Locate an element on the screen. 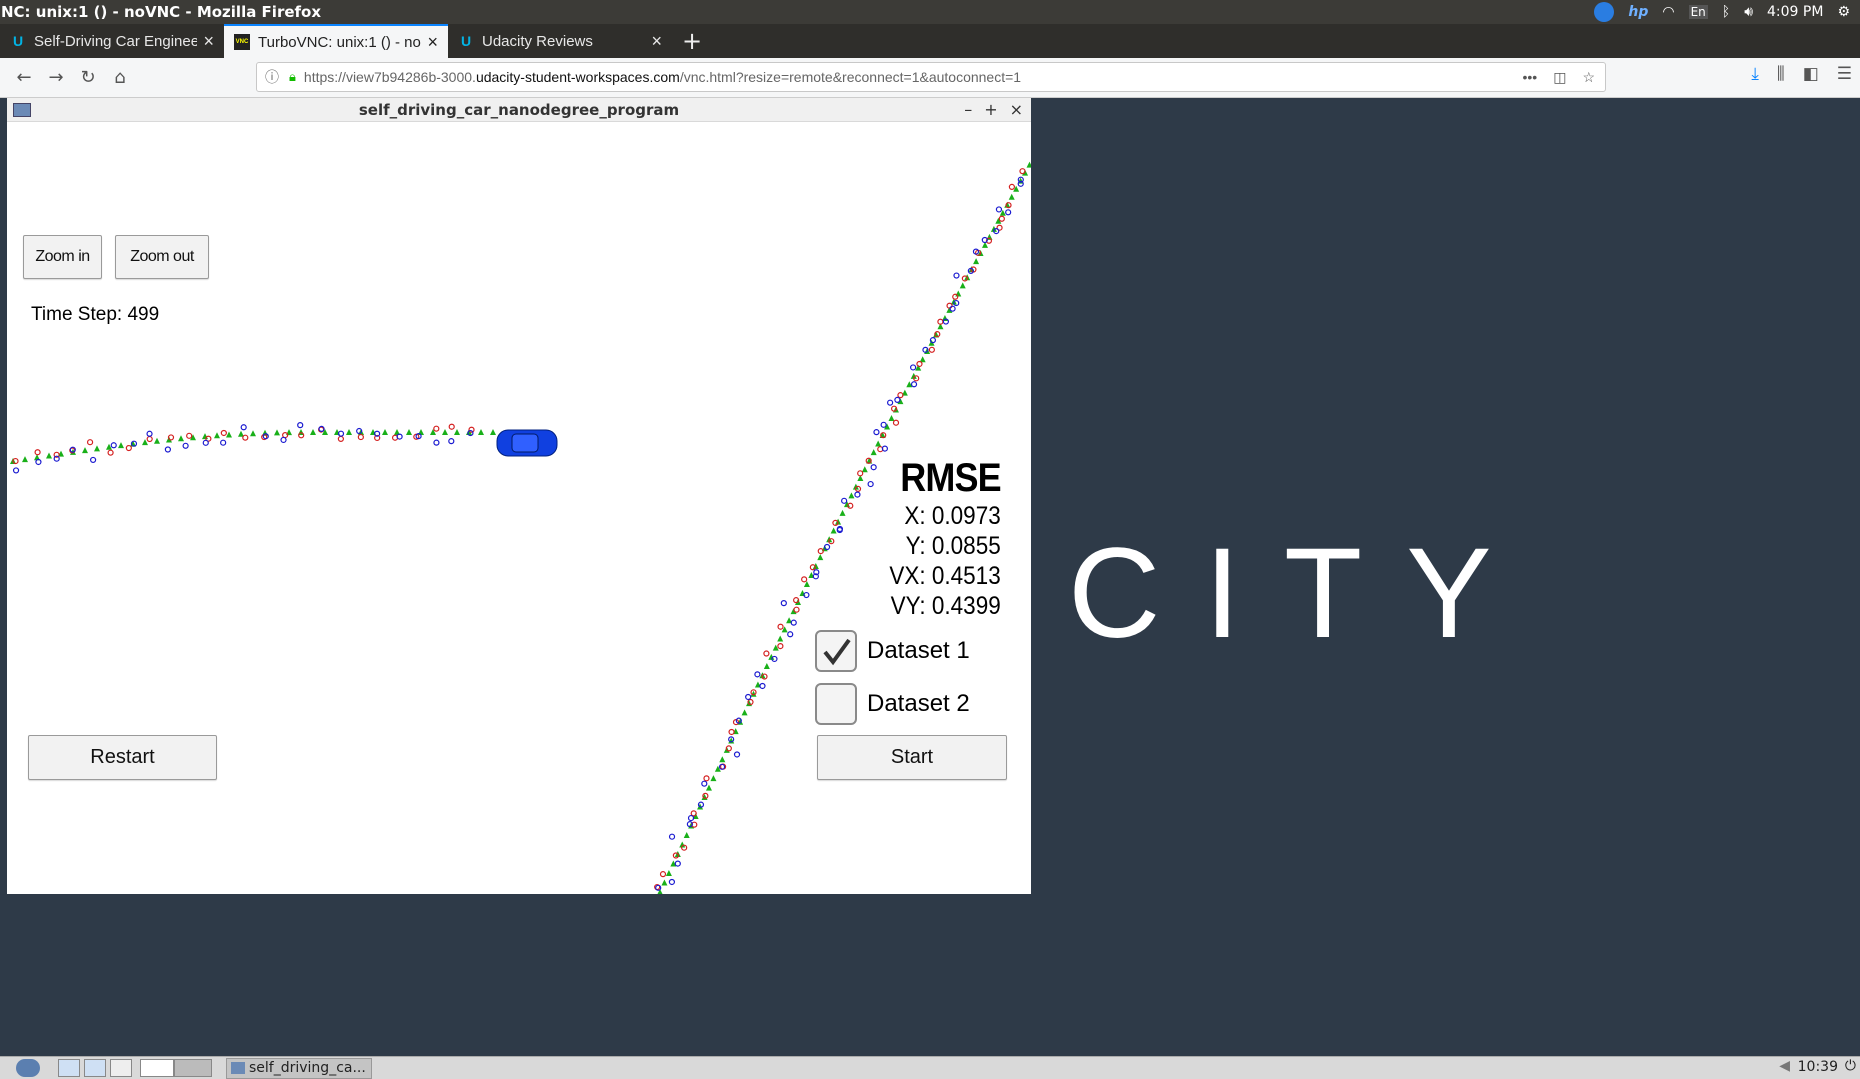 This screenshot has width=1860, height=1079. volume-icon: 🔊︎ is located at coordinates (1748, 12).